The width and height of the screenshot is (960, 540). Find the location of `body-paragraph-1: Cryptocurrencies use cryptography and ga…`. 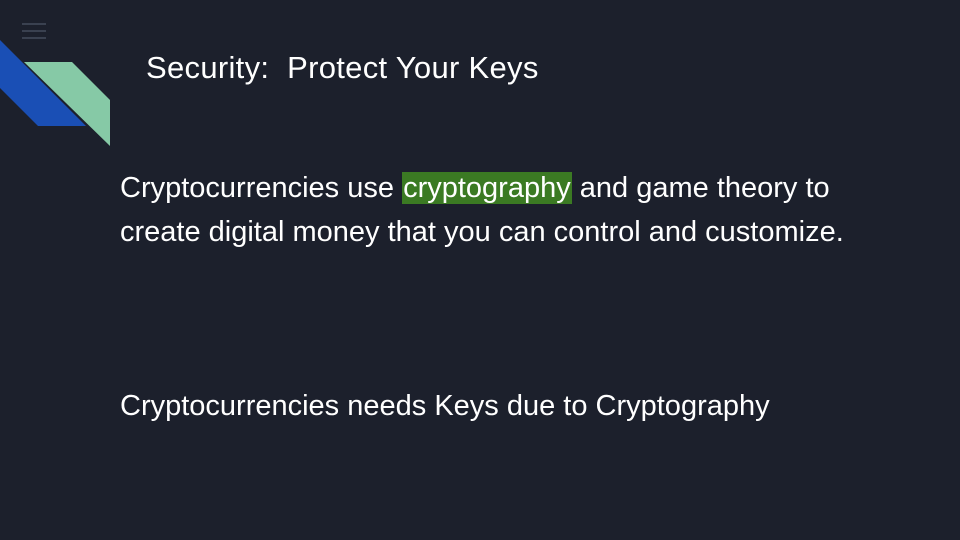

body-paragraph-1: Cryptocurrencies use cryptography and ga… is located at coordinates (490, 210).